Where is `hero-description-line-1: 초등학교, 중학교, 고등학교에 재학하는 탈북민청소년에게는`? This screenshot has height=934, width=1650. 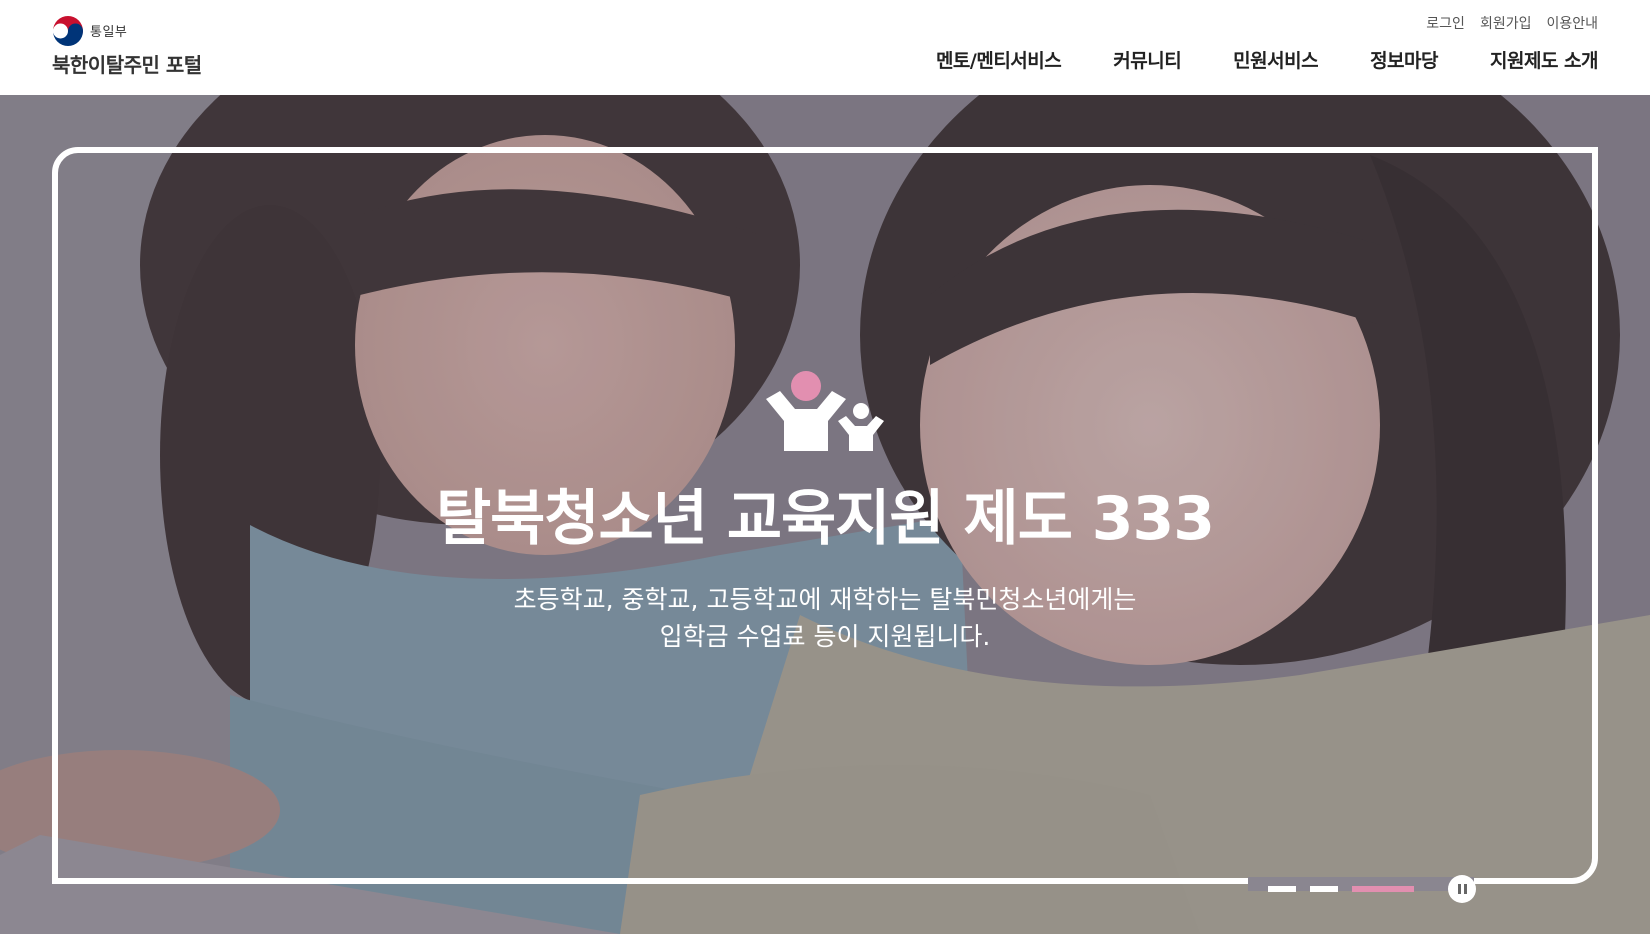
hero-description-line-1: 초등학교, 중학교, 고등학교에 재학하는 탈북민청소년에게는 is located at coordinates (825, 599).